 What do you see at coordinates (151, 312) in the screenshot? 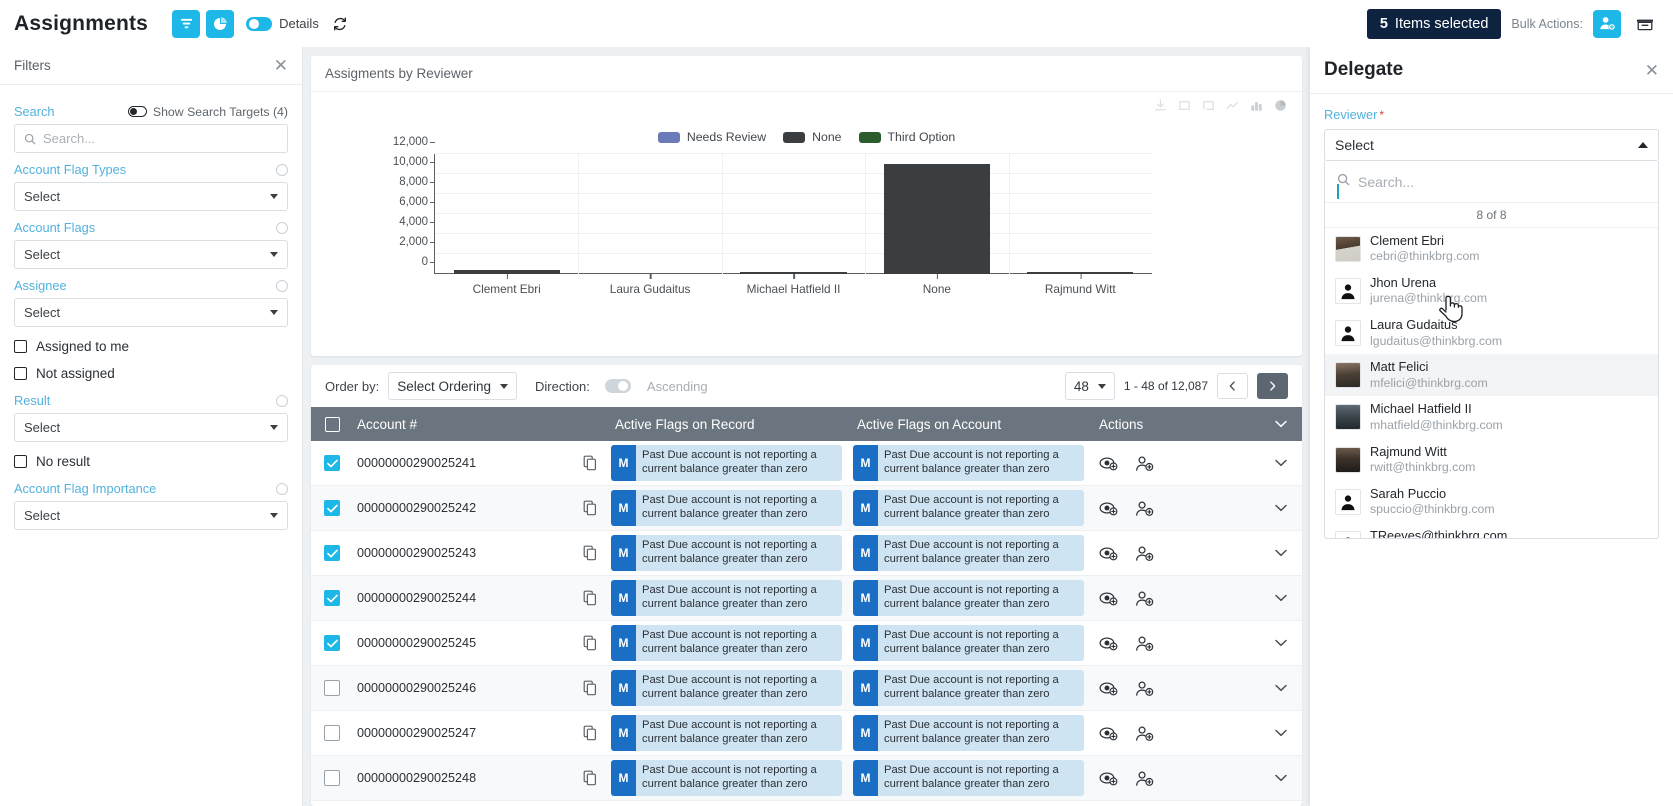
I see `assignee-select: Select` at bounding box center [151, 312].